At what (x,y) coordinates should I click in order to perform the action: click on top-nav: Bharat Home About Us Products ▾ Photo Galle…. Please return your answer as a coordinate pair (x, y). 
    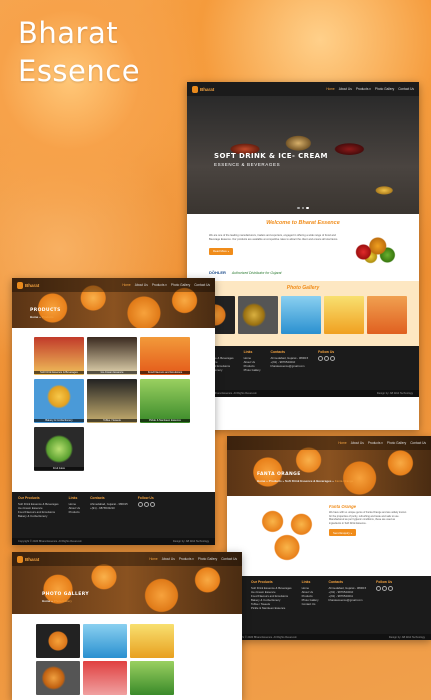
    Looking at the image, I should click on (127, 559).